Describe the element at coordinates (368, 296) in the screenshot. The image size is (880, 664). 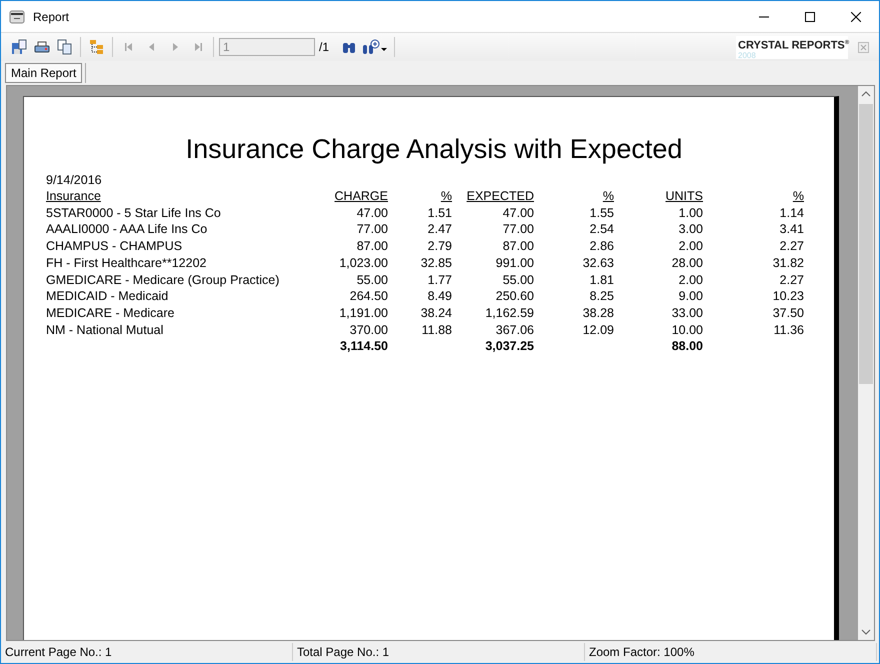
I see `table-cell-text: 264.50` at that location.